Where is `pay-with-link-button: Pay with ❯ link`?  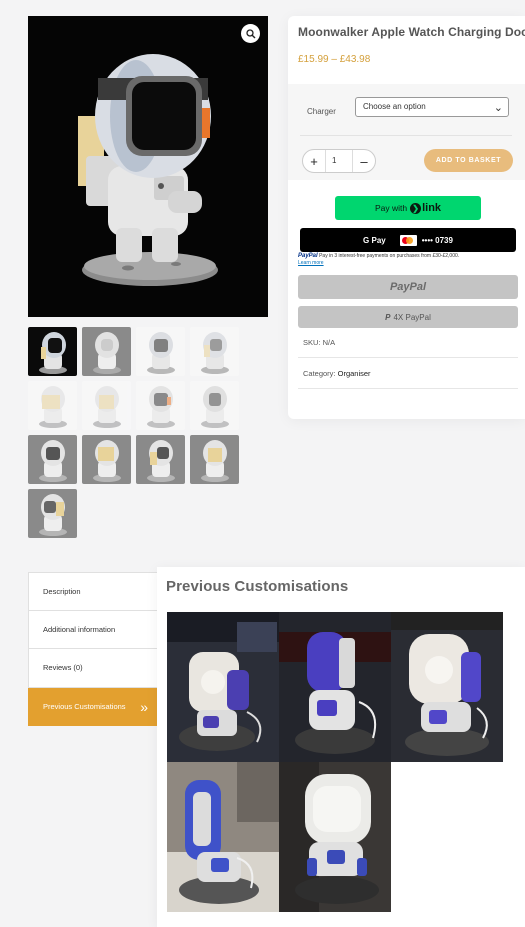 pay-with-link-button: Pay with ❯ link is located at coordinates (408, 208).